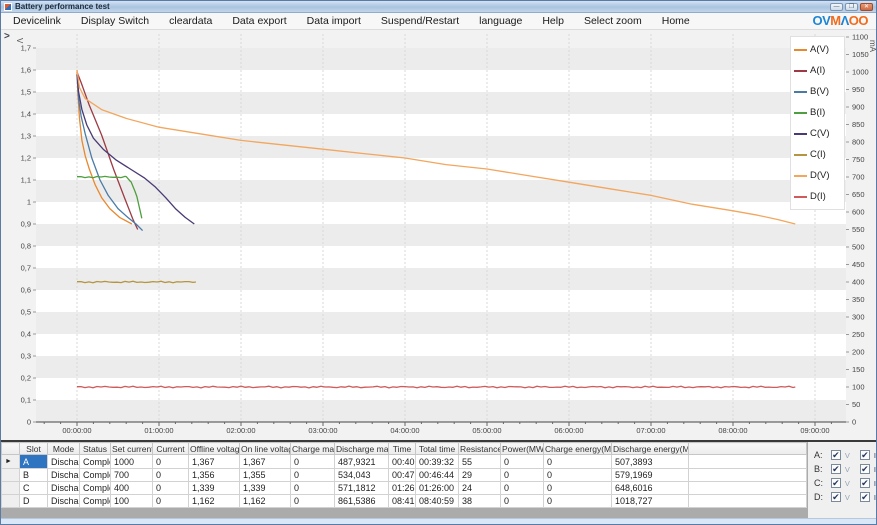 This screenshot has height=525, width=877. I want to click on table-cell: 648,6016, so click(650, 488).